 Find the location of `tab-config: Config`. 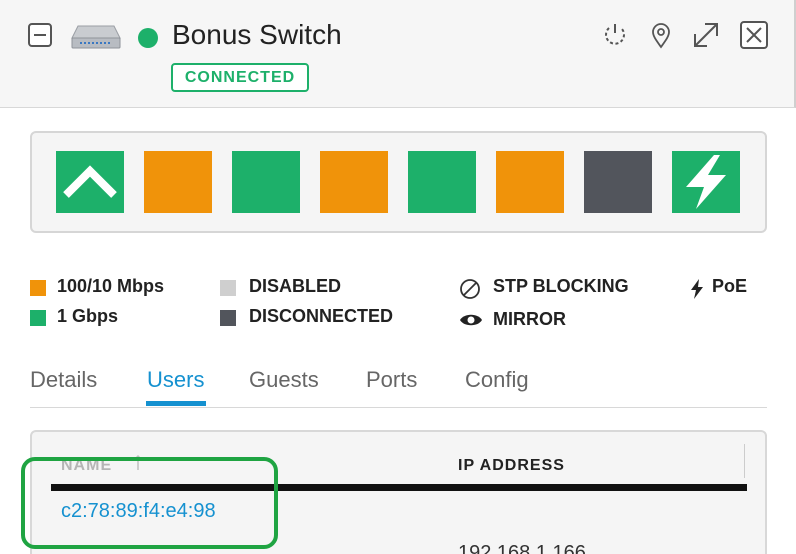

tab-config: Config is located at coordinates (497, 380).